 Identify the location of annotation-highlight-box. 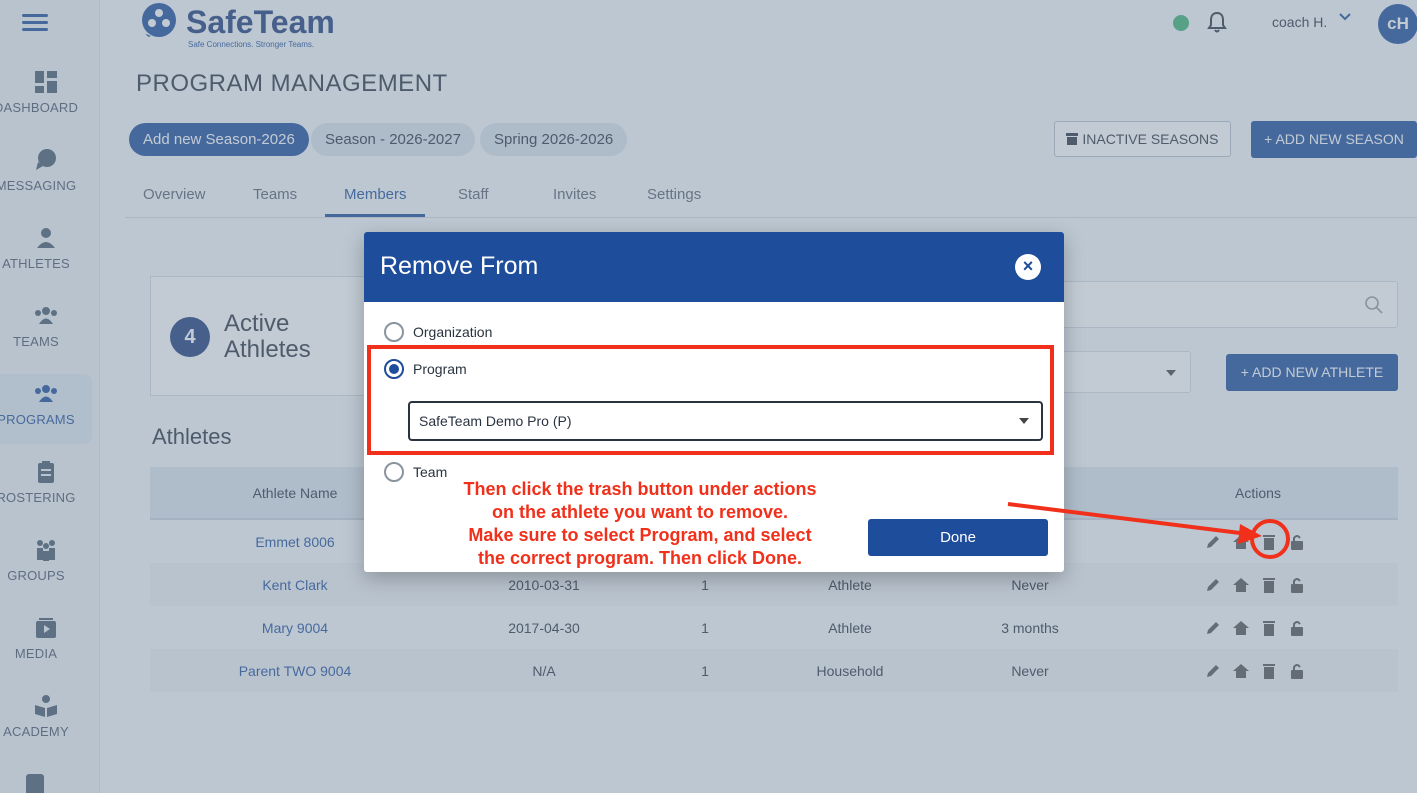
(710, 400).